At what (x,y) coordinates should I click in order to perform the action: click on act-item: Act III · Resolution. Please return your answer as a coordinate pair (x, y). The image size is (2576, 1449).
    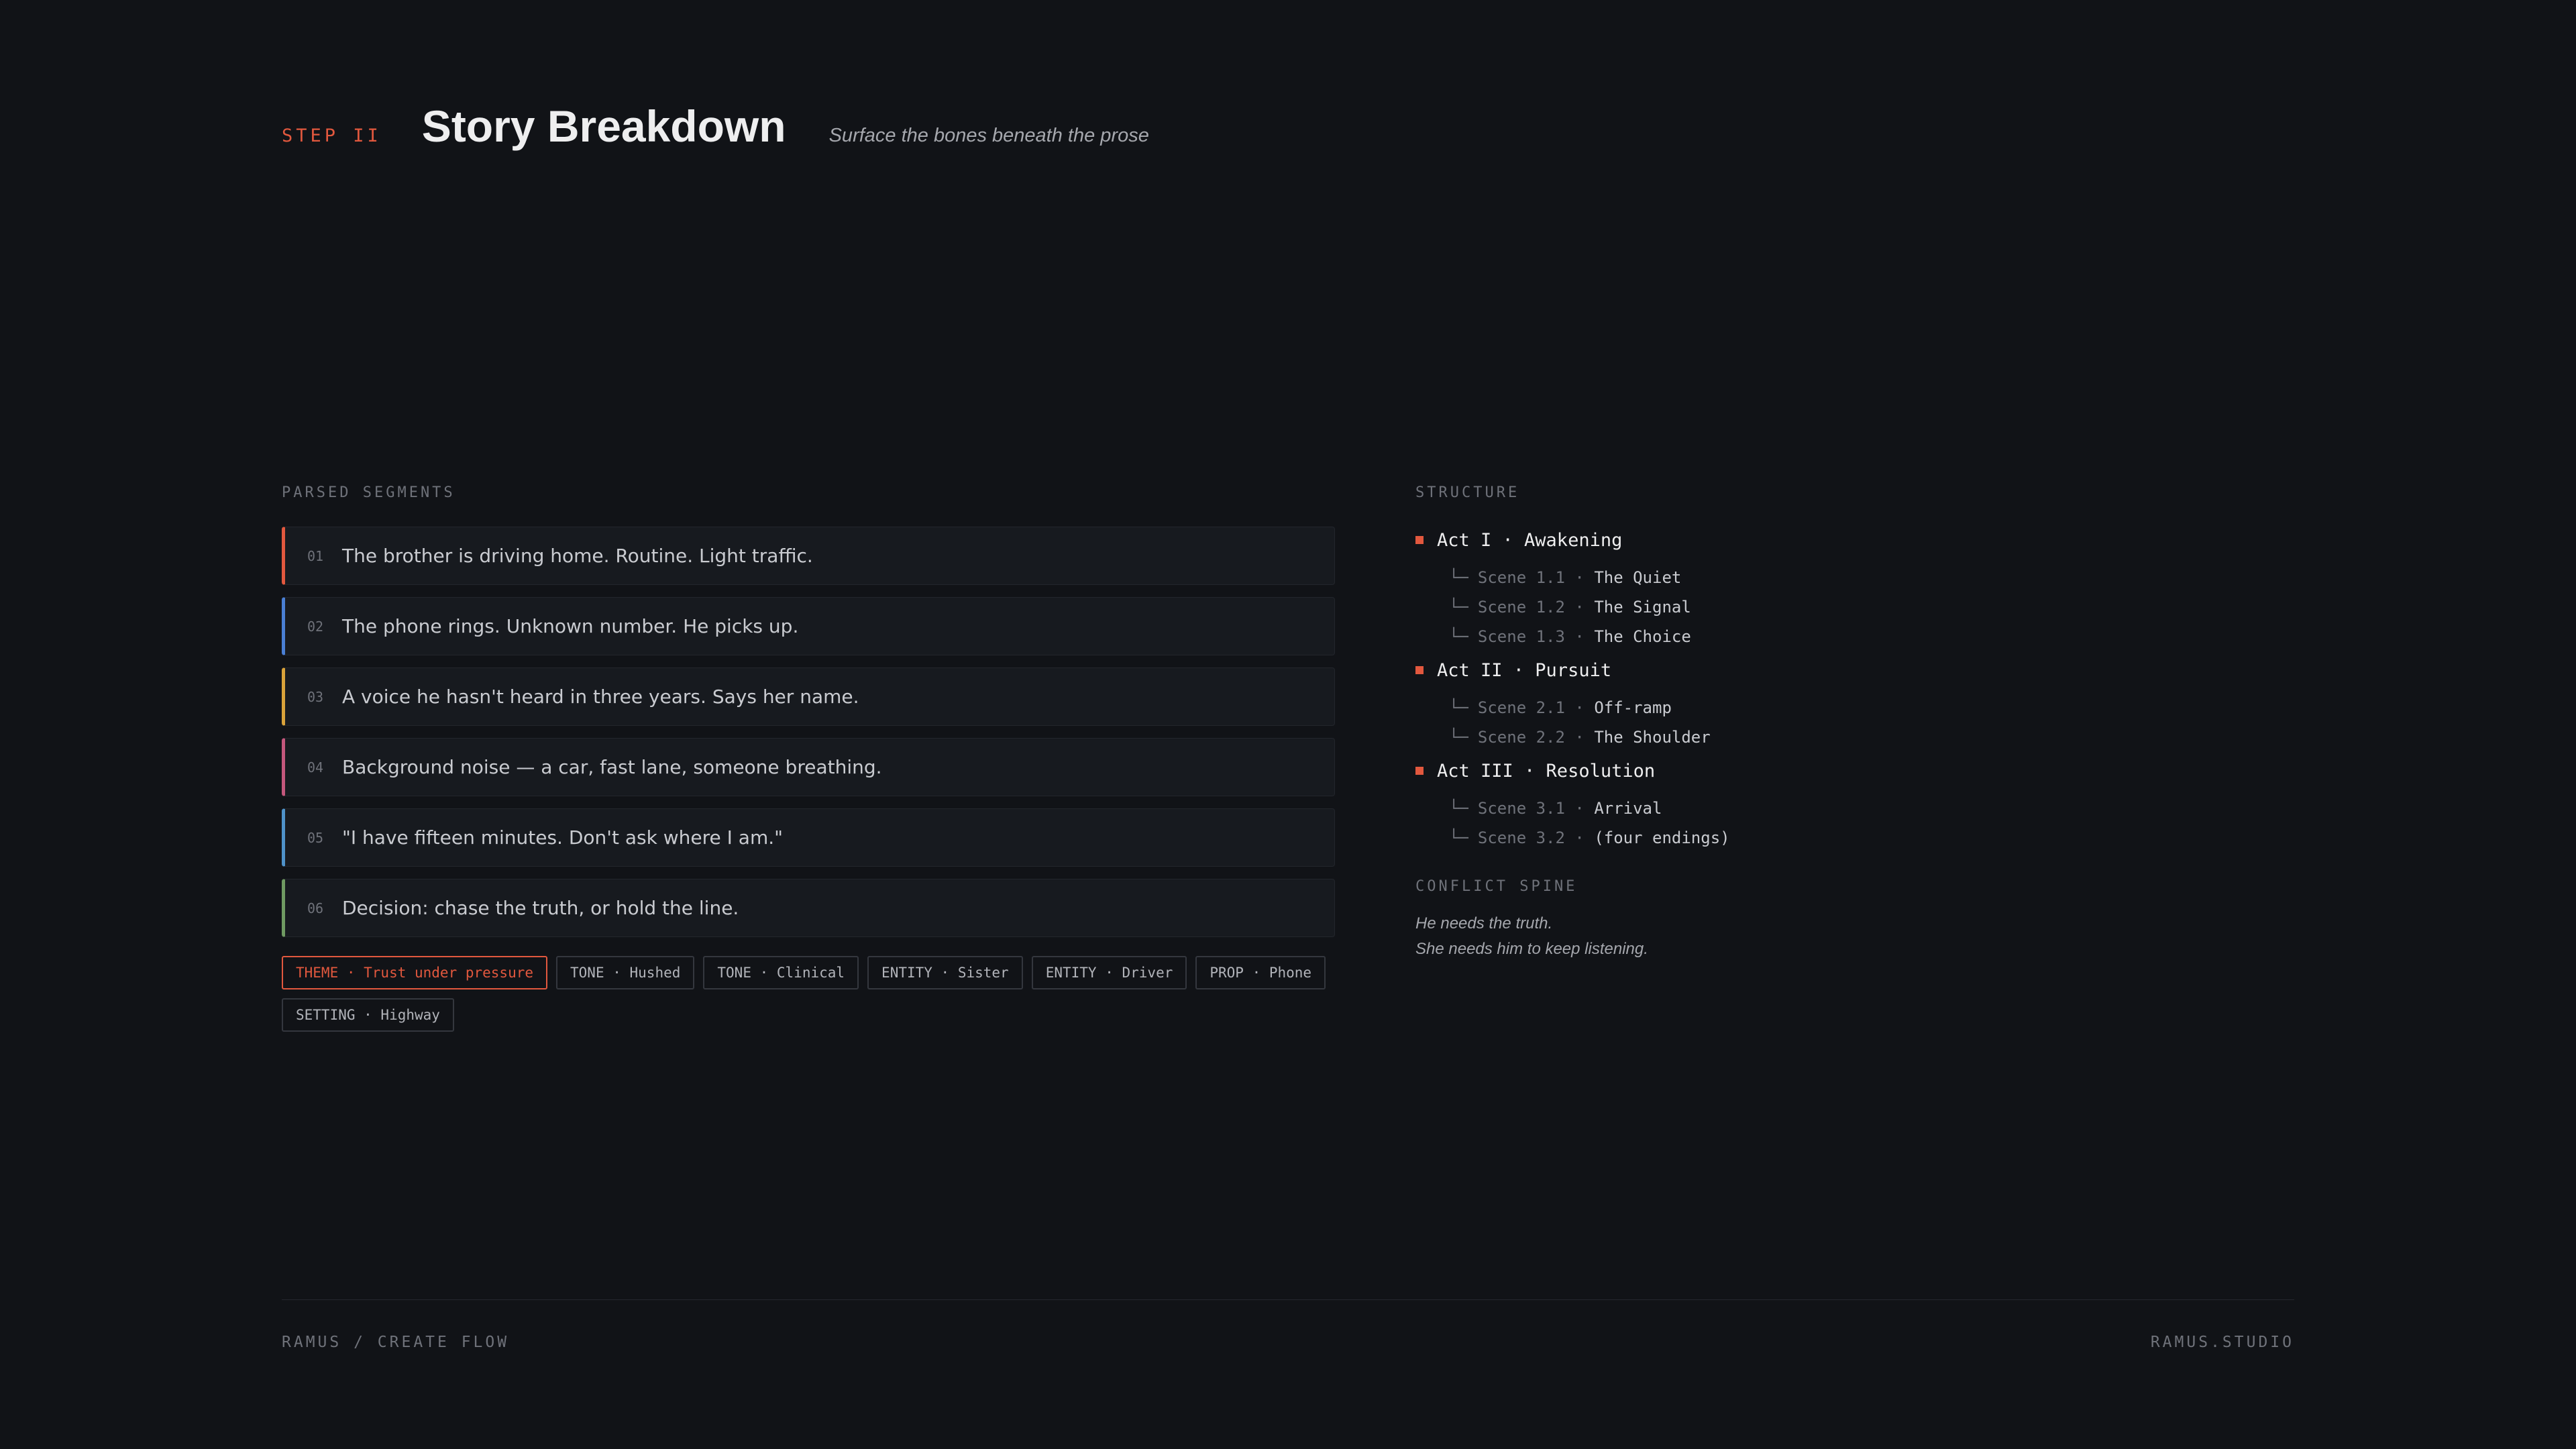
    Looking at the image, I should click on (1717, 770).